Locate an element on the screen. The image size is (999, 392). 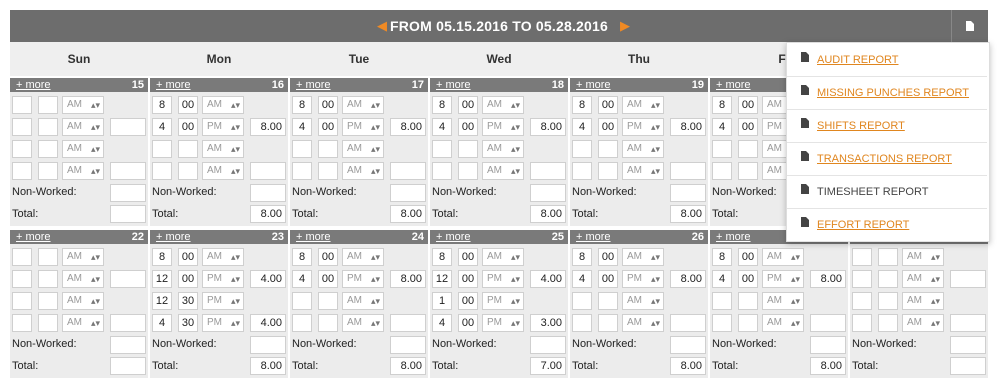
report-menu-item-label: MISSING PUNCHES REPORT is located at coordinates (893, 93).